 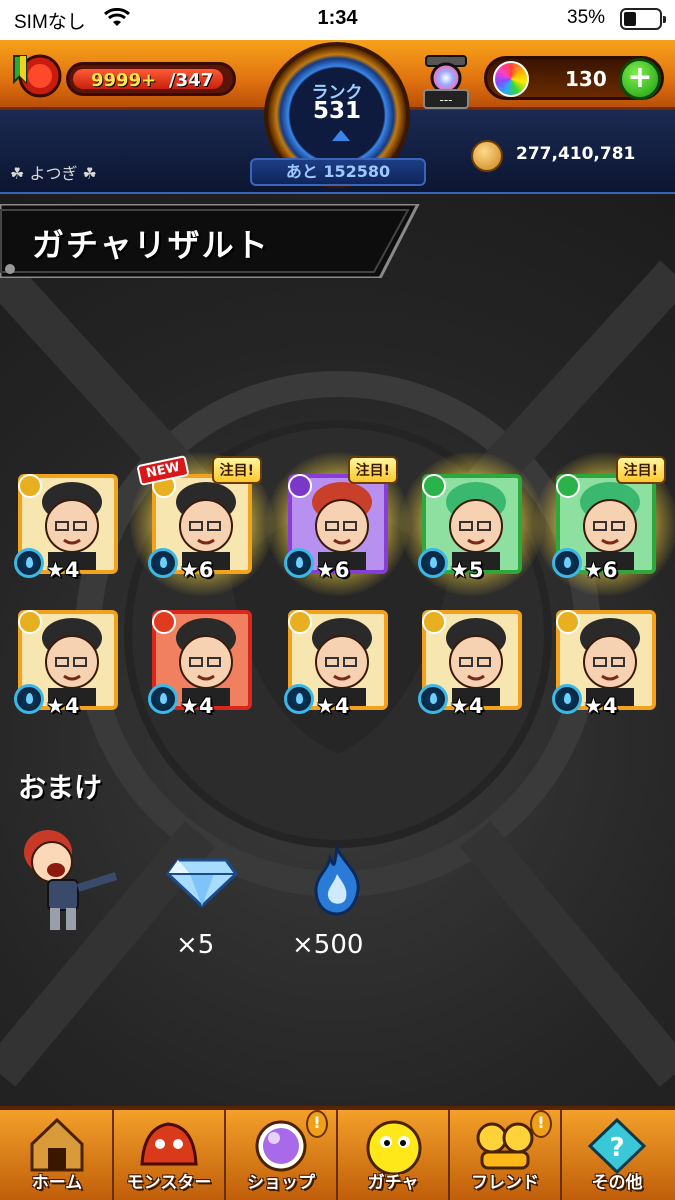 I want to click on gacha-icon, so click(x=394, y=1147).